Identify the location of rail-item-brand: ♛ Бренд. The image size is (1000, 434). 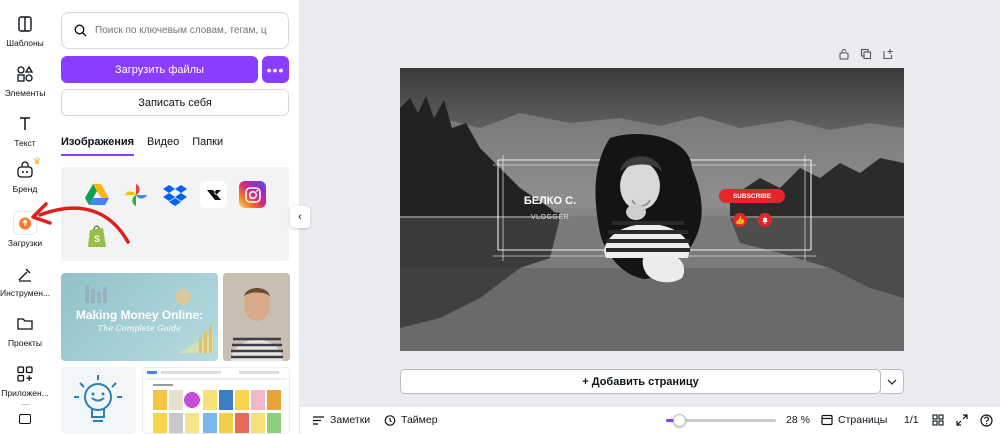
(25, 175).